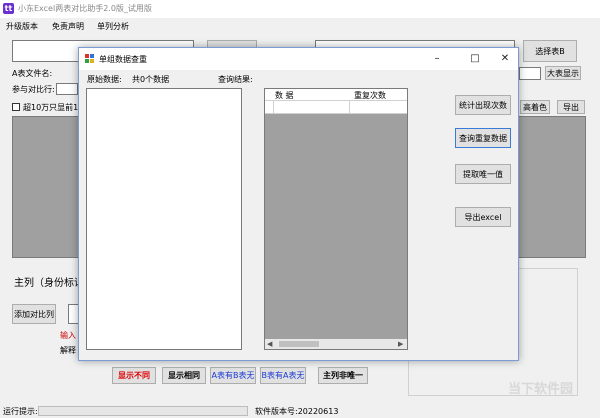  I want to click on table-row, so click(336, 107).